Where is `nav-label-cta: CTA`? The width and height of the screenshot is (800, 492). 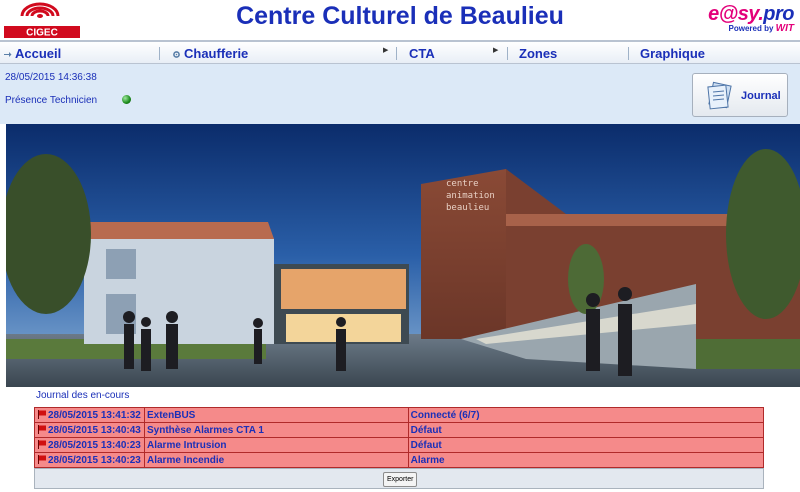
nav-label-cta: CTA is located at coordinates (422, 53).